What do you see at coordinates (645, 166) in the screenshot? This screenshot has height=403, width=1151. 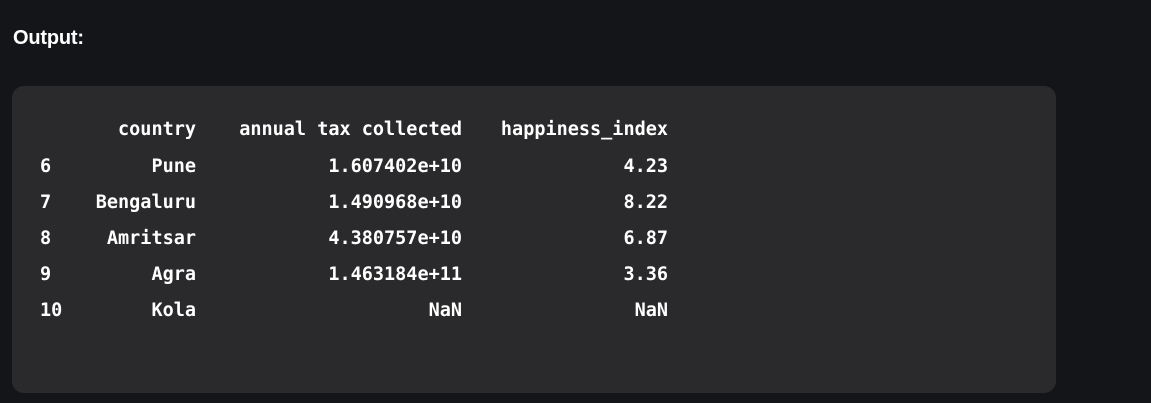 I see `cell-happiness-index: 4.23` at bounding box center [645, 166].